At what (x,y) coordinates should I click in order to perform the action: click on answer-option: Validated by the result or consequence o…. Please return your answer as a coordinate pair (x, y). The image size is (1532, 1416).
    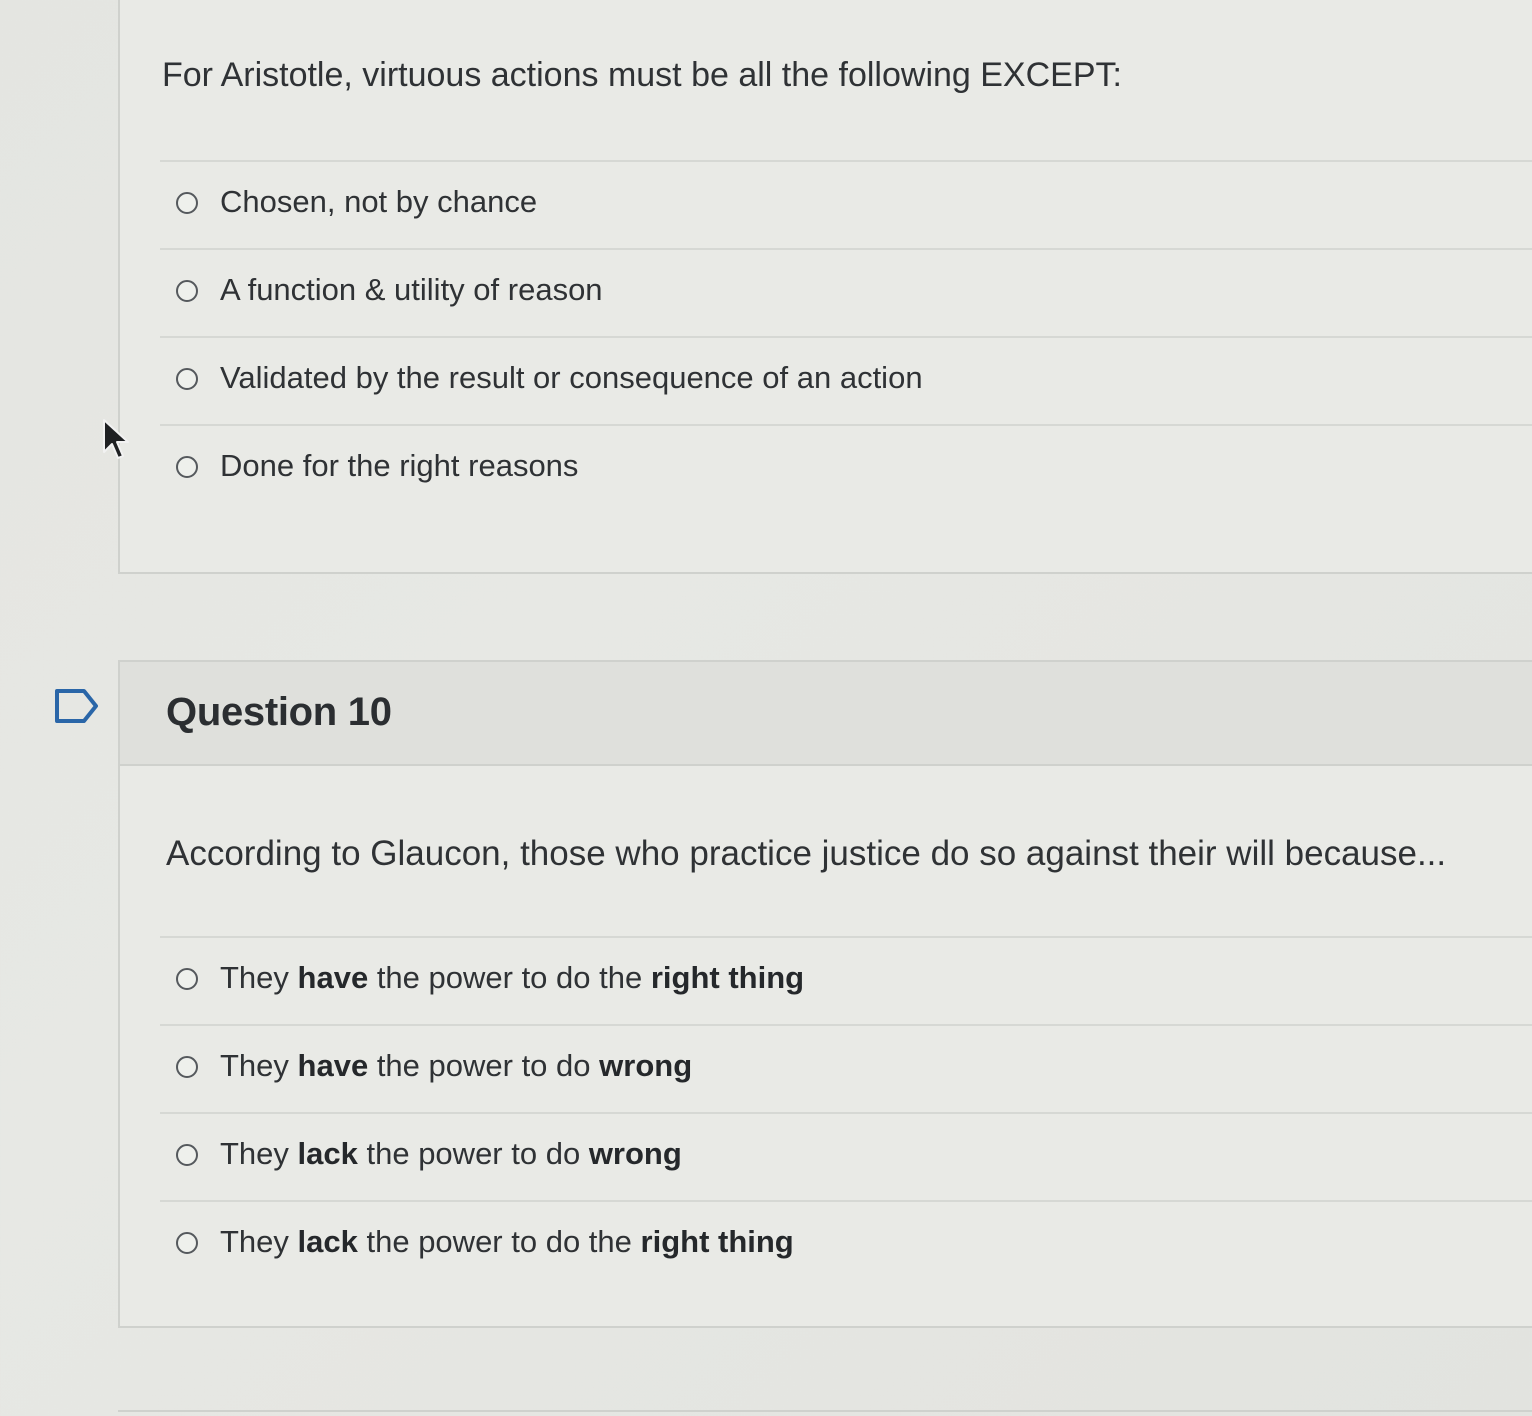
    Looking at the image, I should click on (846, 380).